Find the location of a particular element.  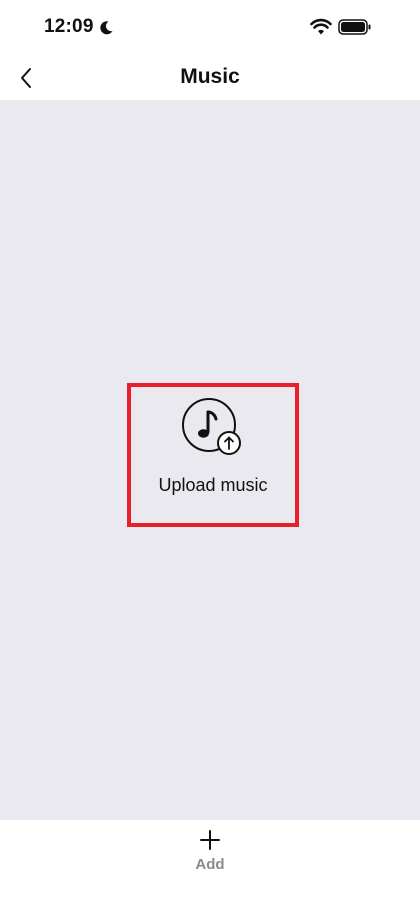

nav-header: Music is located at coordinates (210, 78).